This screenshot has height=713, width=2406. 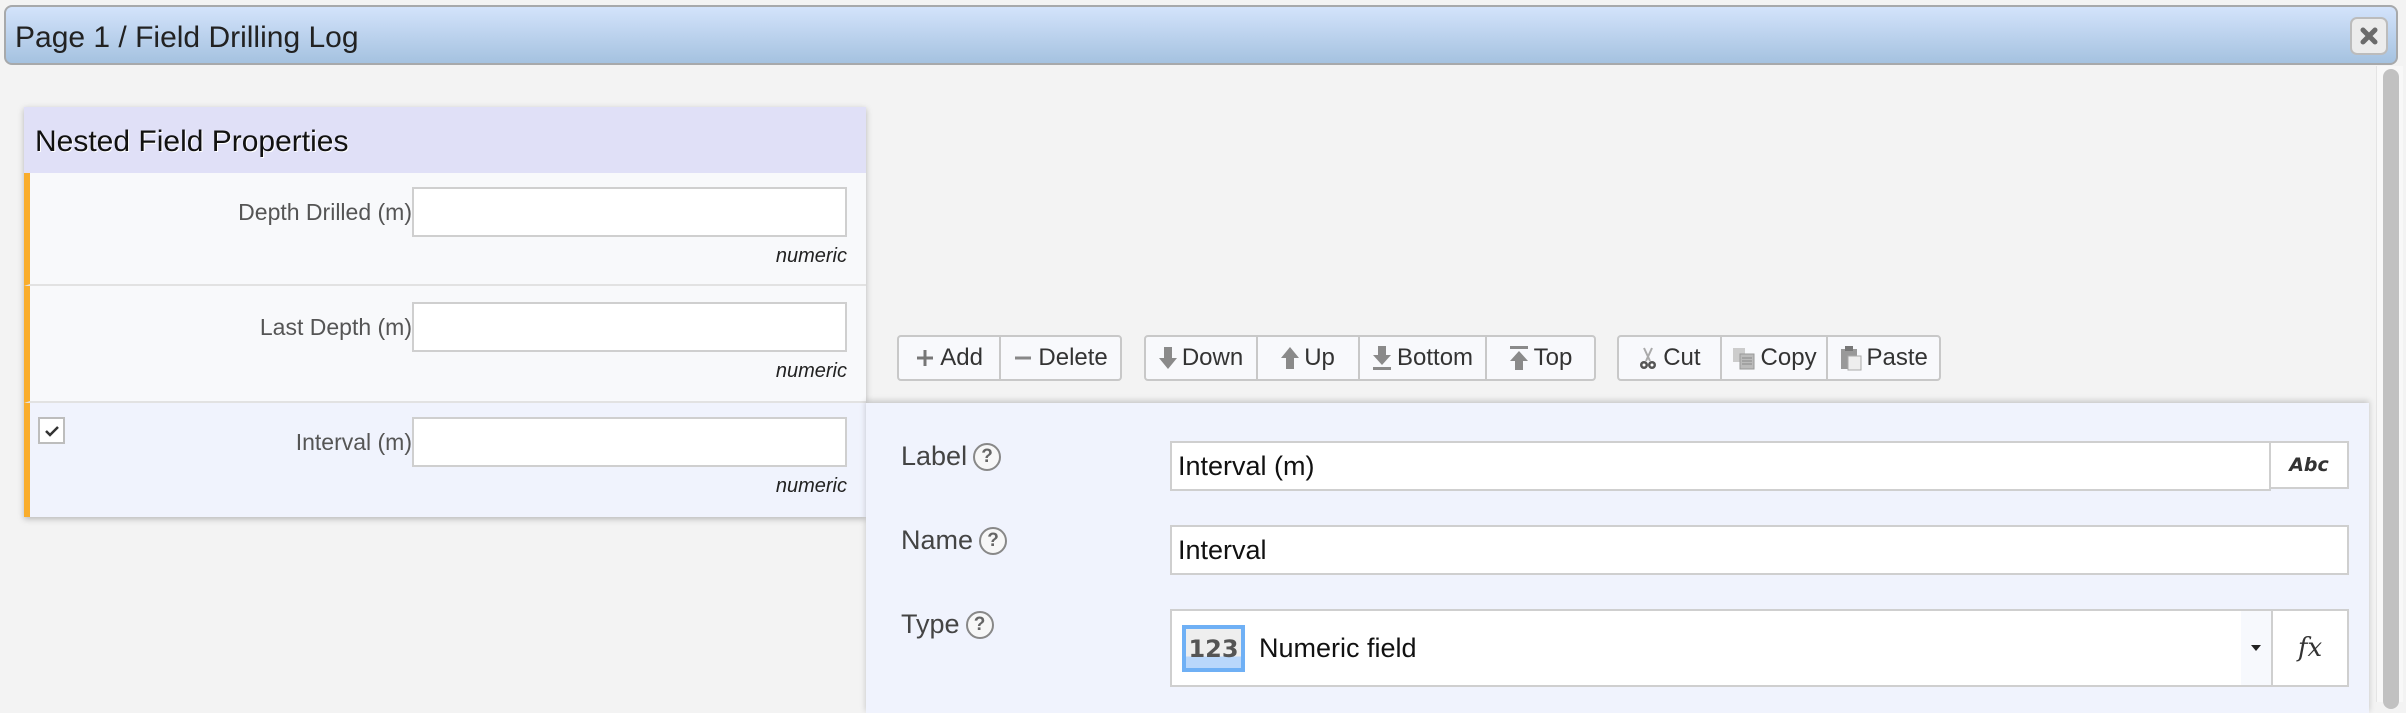 What do you see at coordinates (1201, 35) in the screenshot?
I see `window-titlebar: Page 1 / Field Drilling Log` at bounding box center [1201, 35].